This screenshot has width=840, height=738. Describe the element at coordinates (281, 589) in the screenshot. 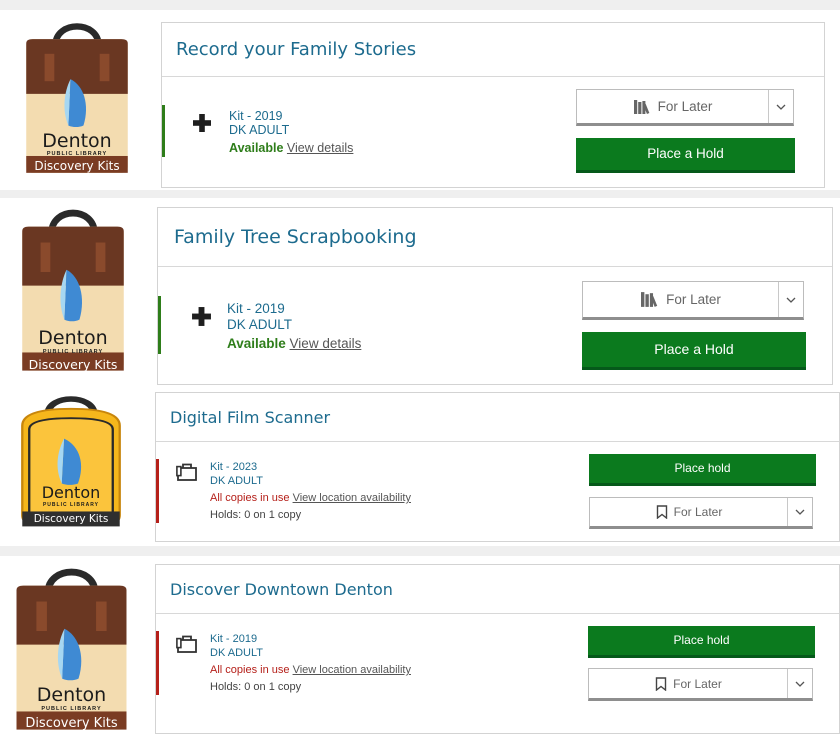

I see `result-title: Discover Downtown Denton` at that location.